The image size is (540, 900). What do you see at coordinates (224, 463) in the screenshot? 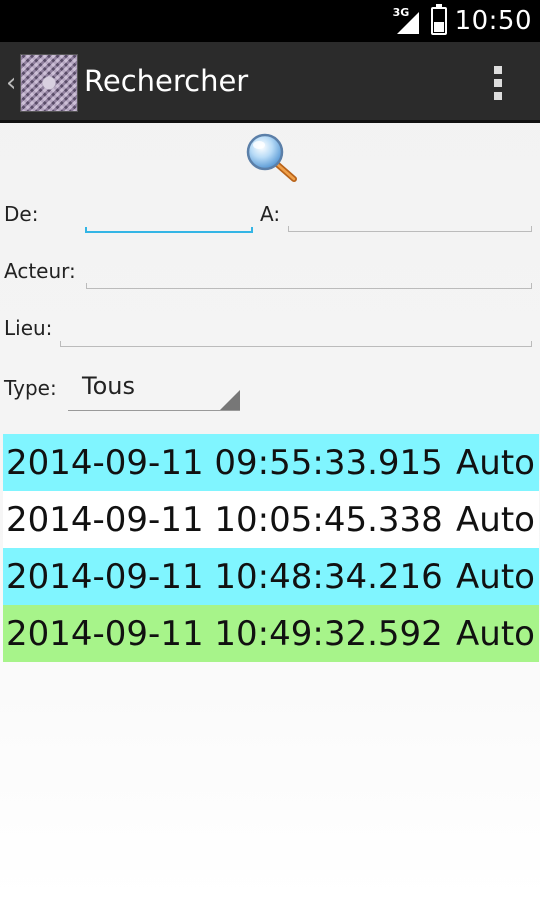
I see `result-timestamp: 2014-09-11 09:55:33.915` at bounding box center [224, 463].